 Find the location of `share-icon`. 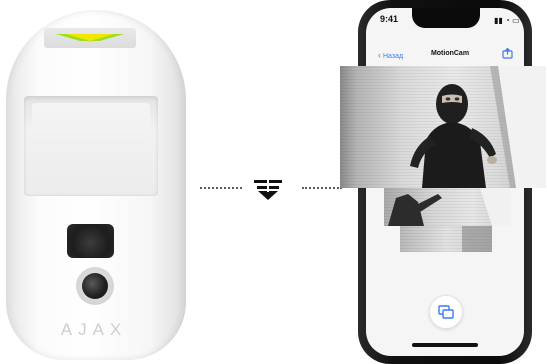

share-icon is located at coordinates (507, 53).